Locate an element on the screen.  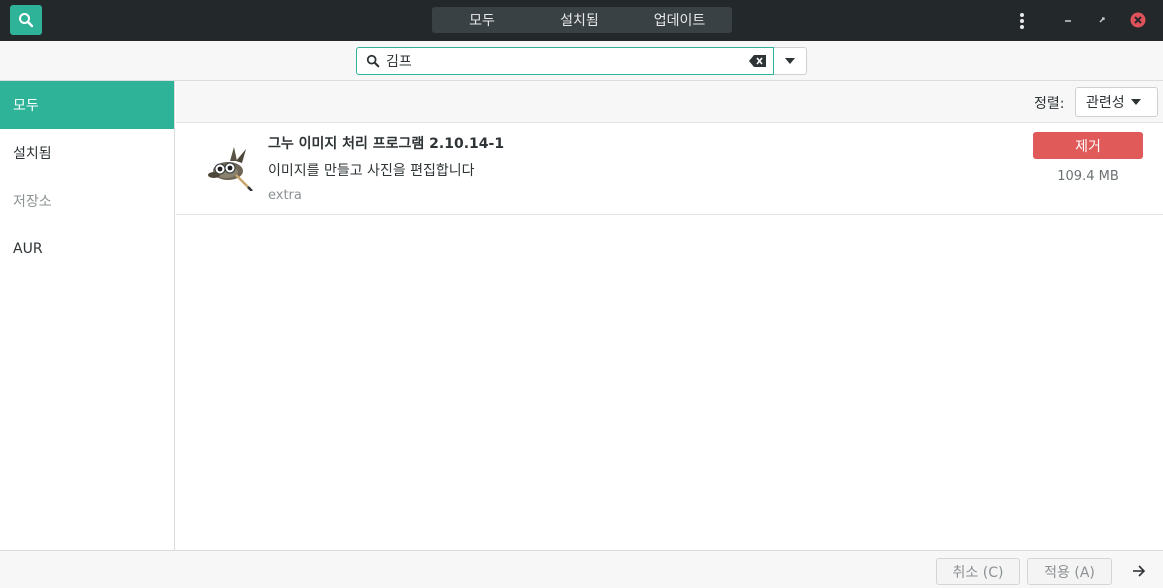
search-input: 김프 is located at coordinates (565, 61).